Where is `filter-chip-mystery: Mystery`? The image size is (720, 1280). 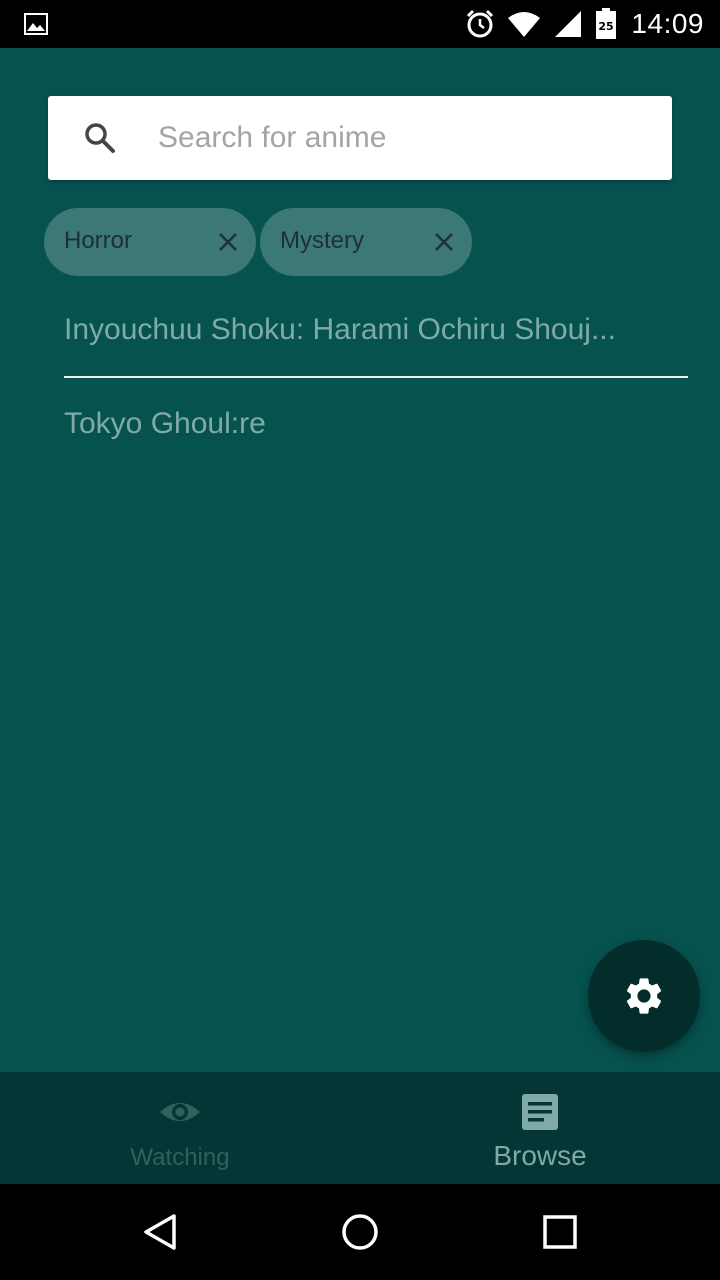
filter-chip-mystery: Mystery is located at coordinates (366, 242).